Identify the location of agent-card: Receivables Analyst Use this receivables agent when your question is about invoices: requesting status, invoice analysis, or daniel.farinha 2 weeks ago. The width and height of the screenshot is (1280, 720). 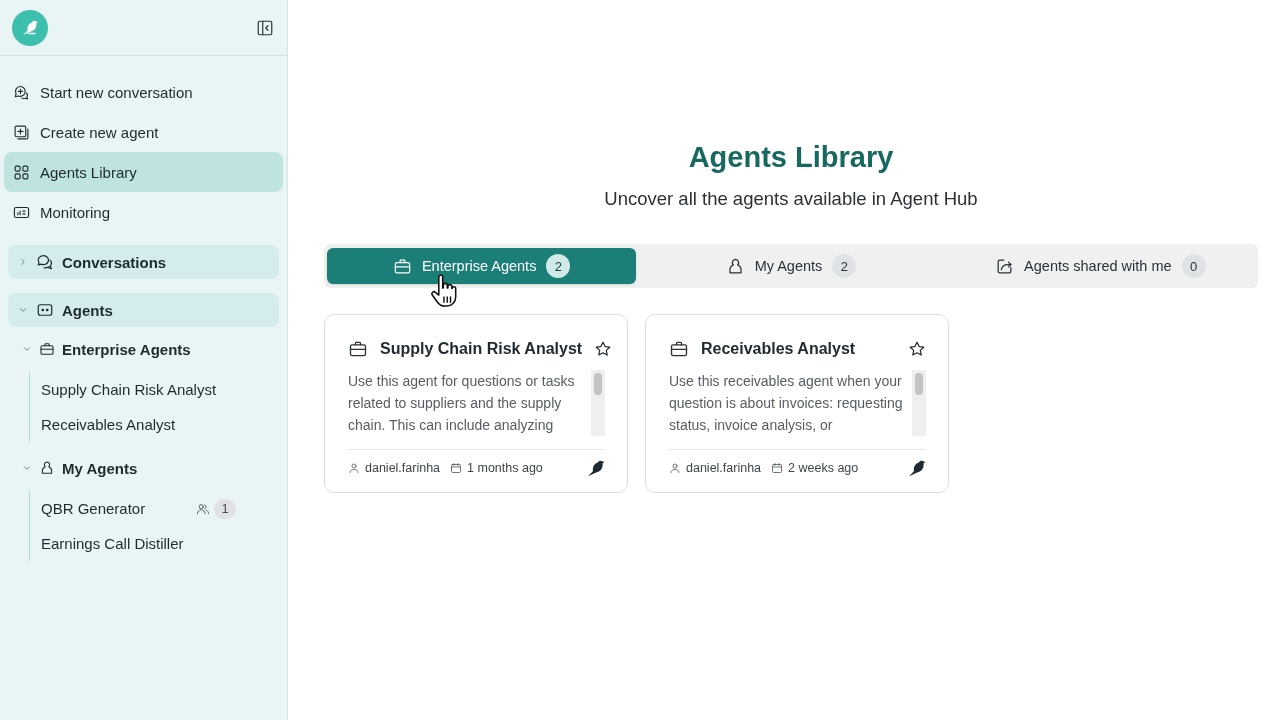
(797, 403).